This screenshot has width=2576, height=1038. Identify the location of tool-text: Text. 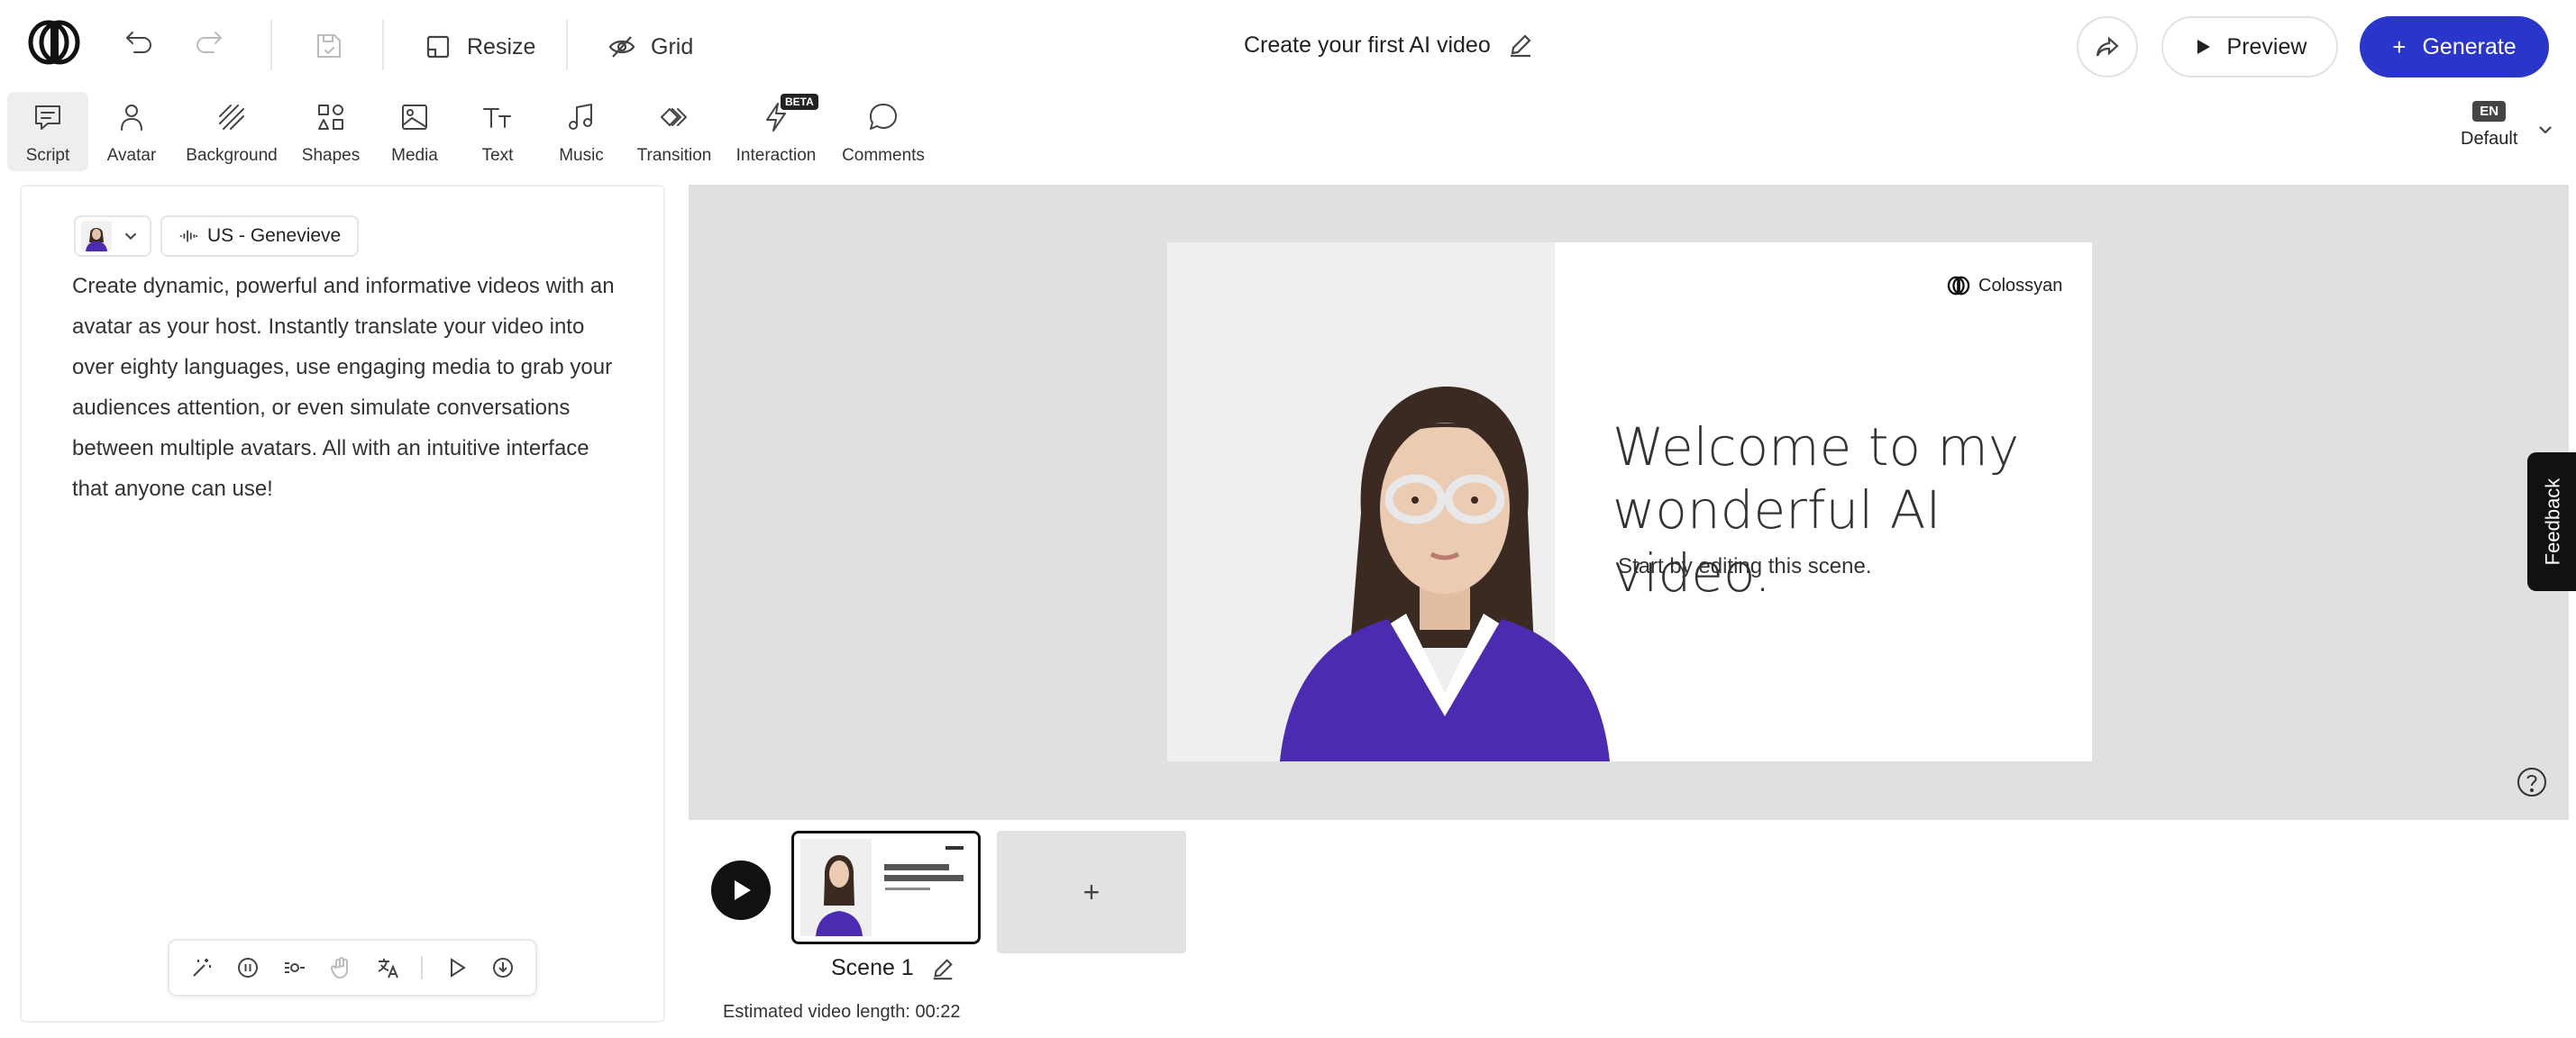
(498, 131).